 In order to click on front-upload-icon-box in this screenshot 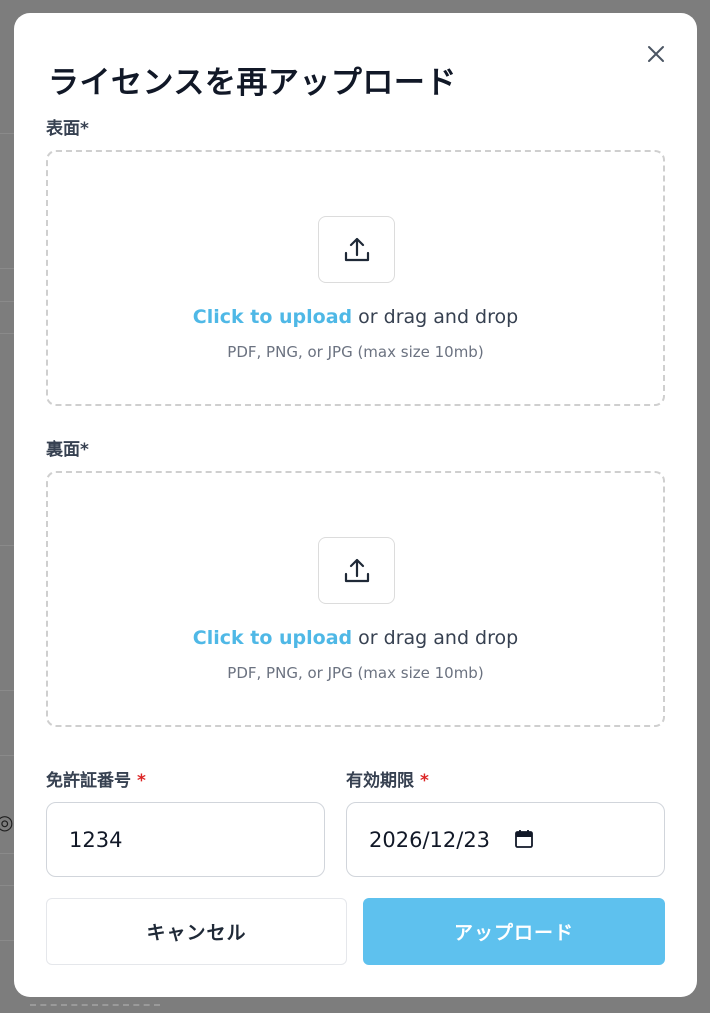, I will do `click(356, 249)`.